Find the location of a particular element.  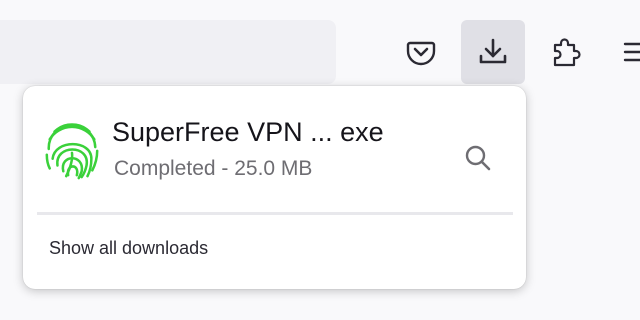

extensions-icon is located at coordinates (567, 52).